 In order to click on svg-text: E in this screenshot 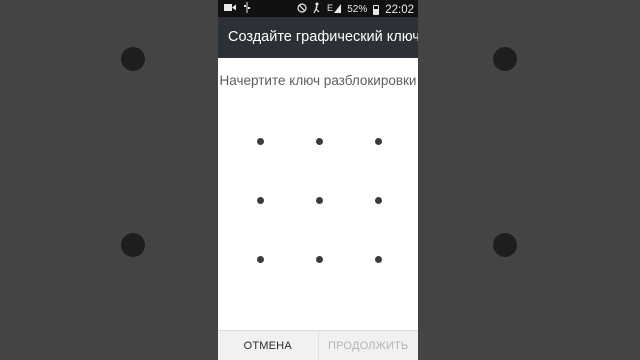, I will do `click(330, 8)`.